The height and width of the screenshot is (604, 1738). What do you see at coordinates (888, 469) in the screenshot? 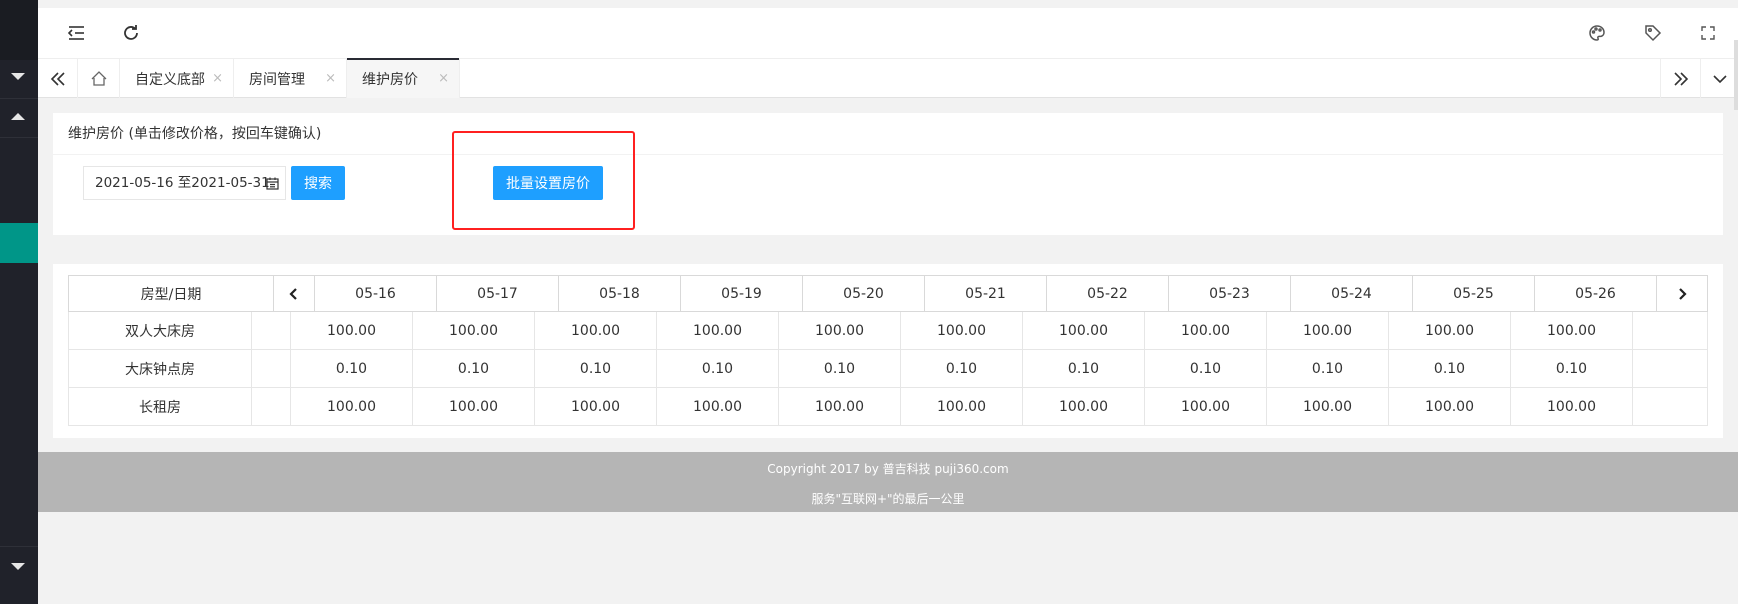
I see `copyright-text: Copyright 2017 by 普吉科技 puji360.com` at bounding box center [888, 469].